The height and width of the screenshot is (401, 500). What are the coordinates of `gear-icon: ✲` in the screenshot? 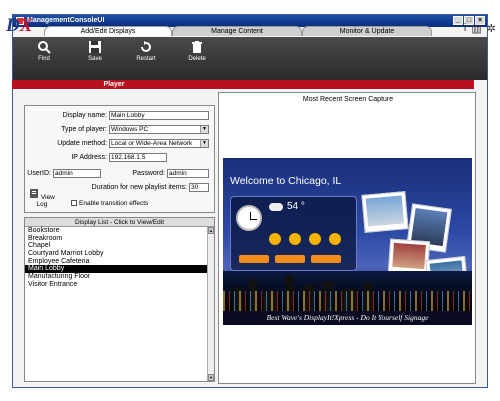 It's located at (491, 28).